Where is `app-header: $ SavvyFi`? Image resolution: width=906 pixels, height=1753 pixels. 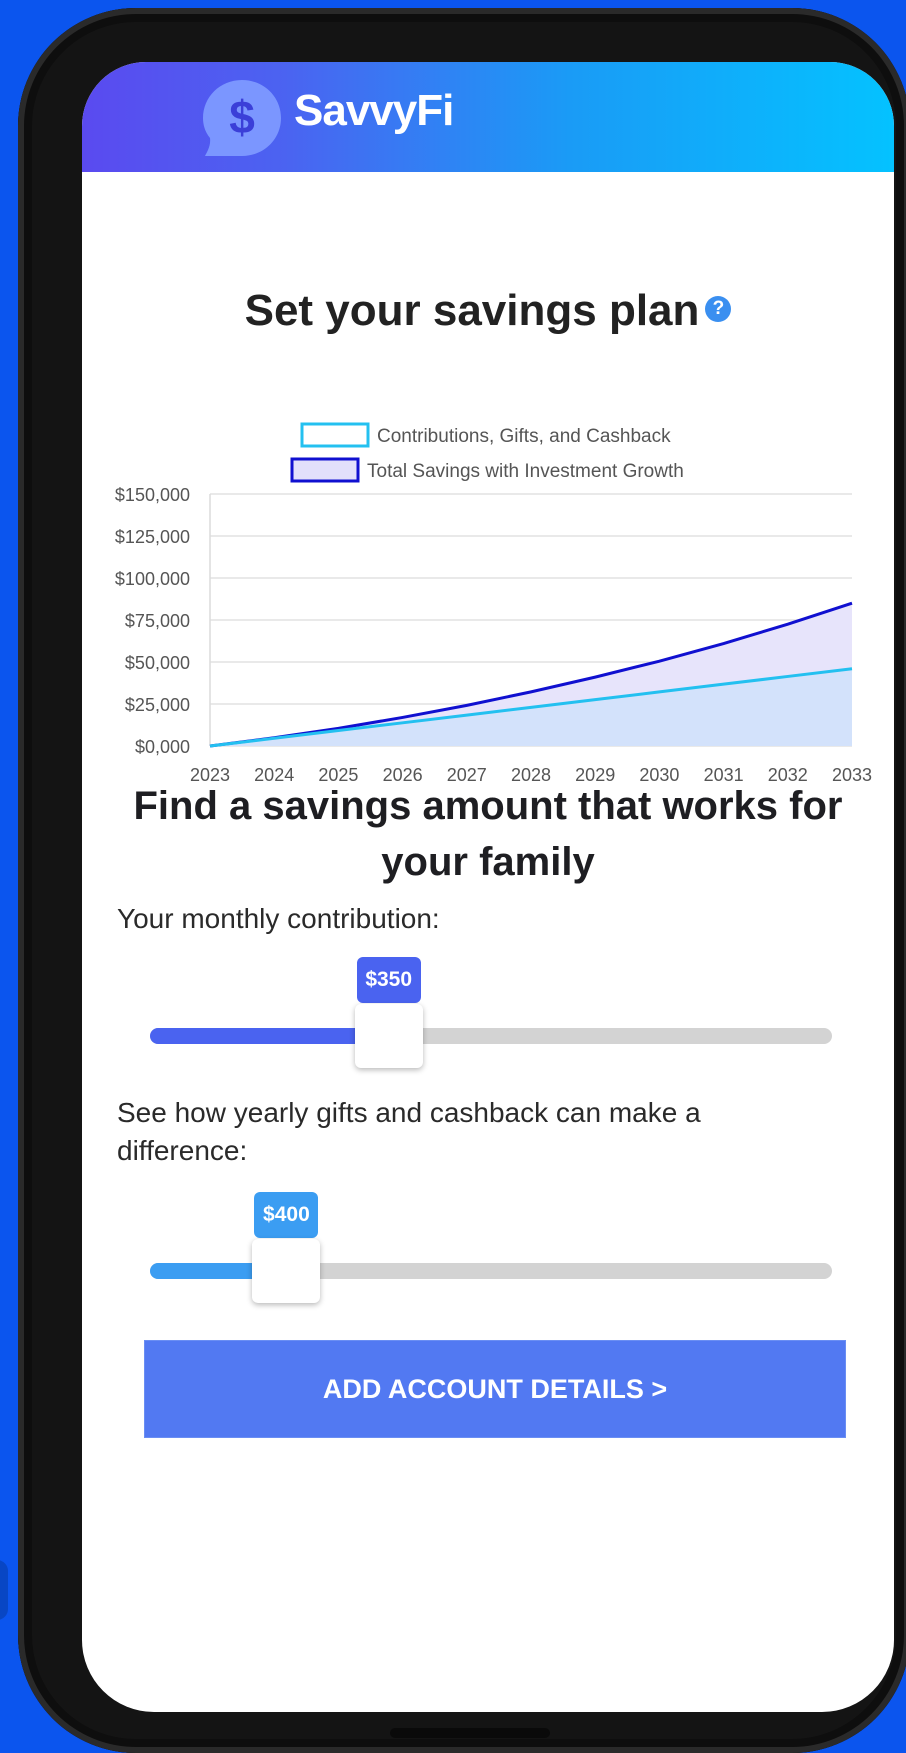
app-header: $ SavvyFi is located at coordinates (488, 117).